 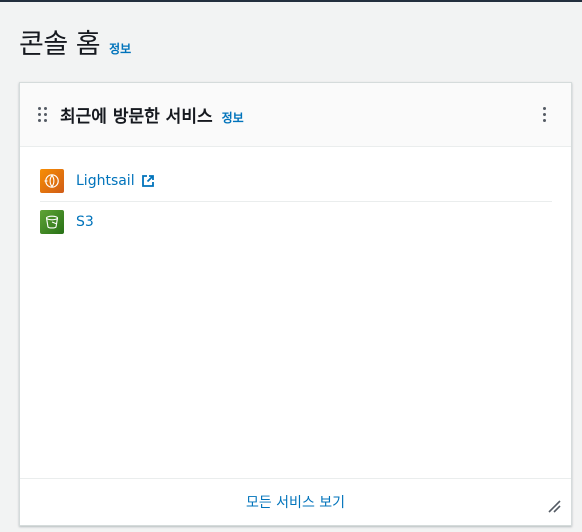 I want to click on service-item-lightsail: Lightsail, so click(x=296, y=181).